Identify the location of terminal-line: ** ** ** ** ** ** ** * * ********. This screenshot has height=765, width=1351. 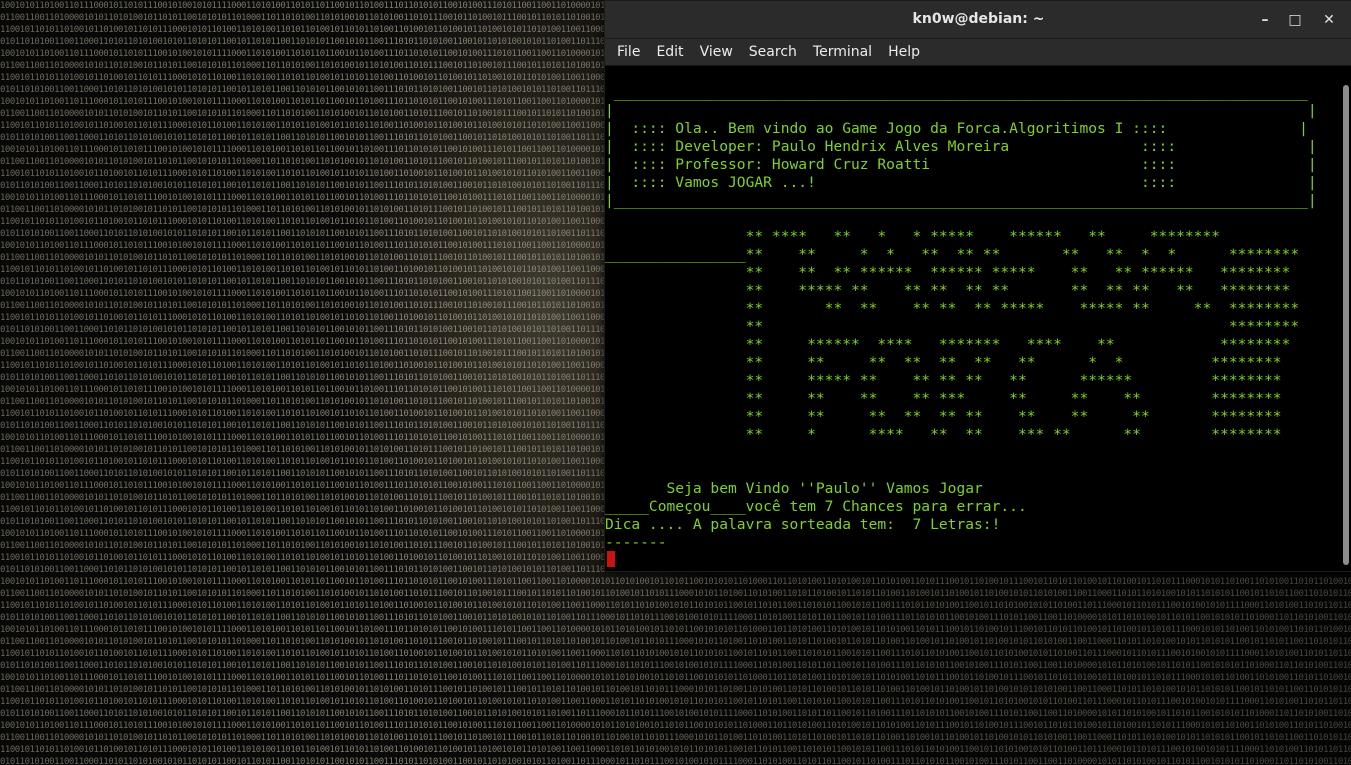
(943, 362).